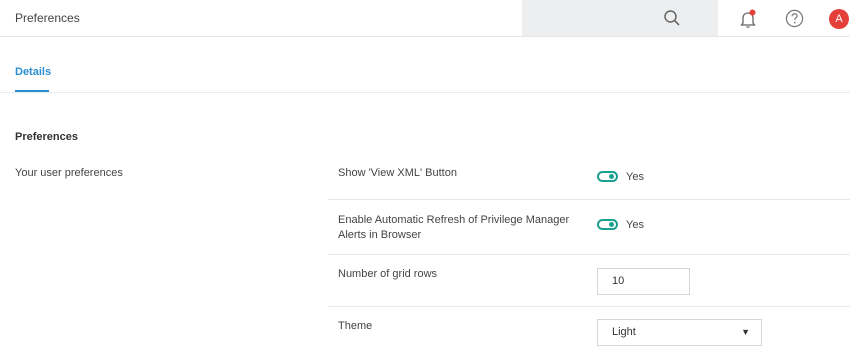  Describe the element at coordinates (607, 224) in the screenshot. I see `auto-refresh-toggle` at that location.